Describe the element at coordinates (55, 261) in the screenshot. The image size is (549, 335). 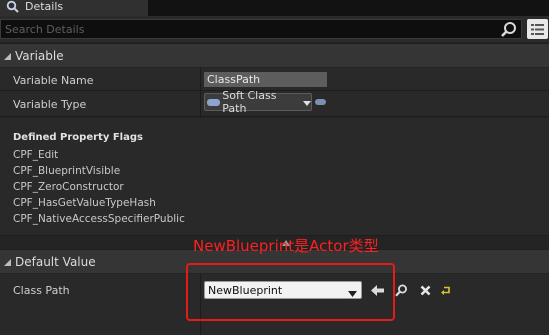
I see `section-title: Default Value` at that location.